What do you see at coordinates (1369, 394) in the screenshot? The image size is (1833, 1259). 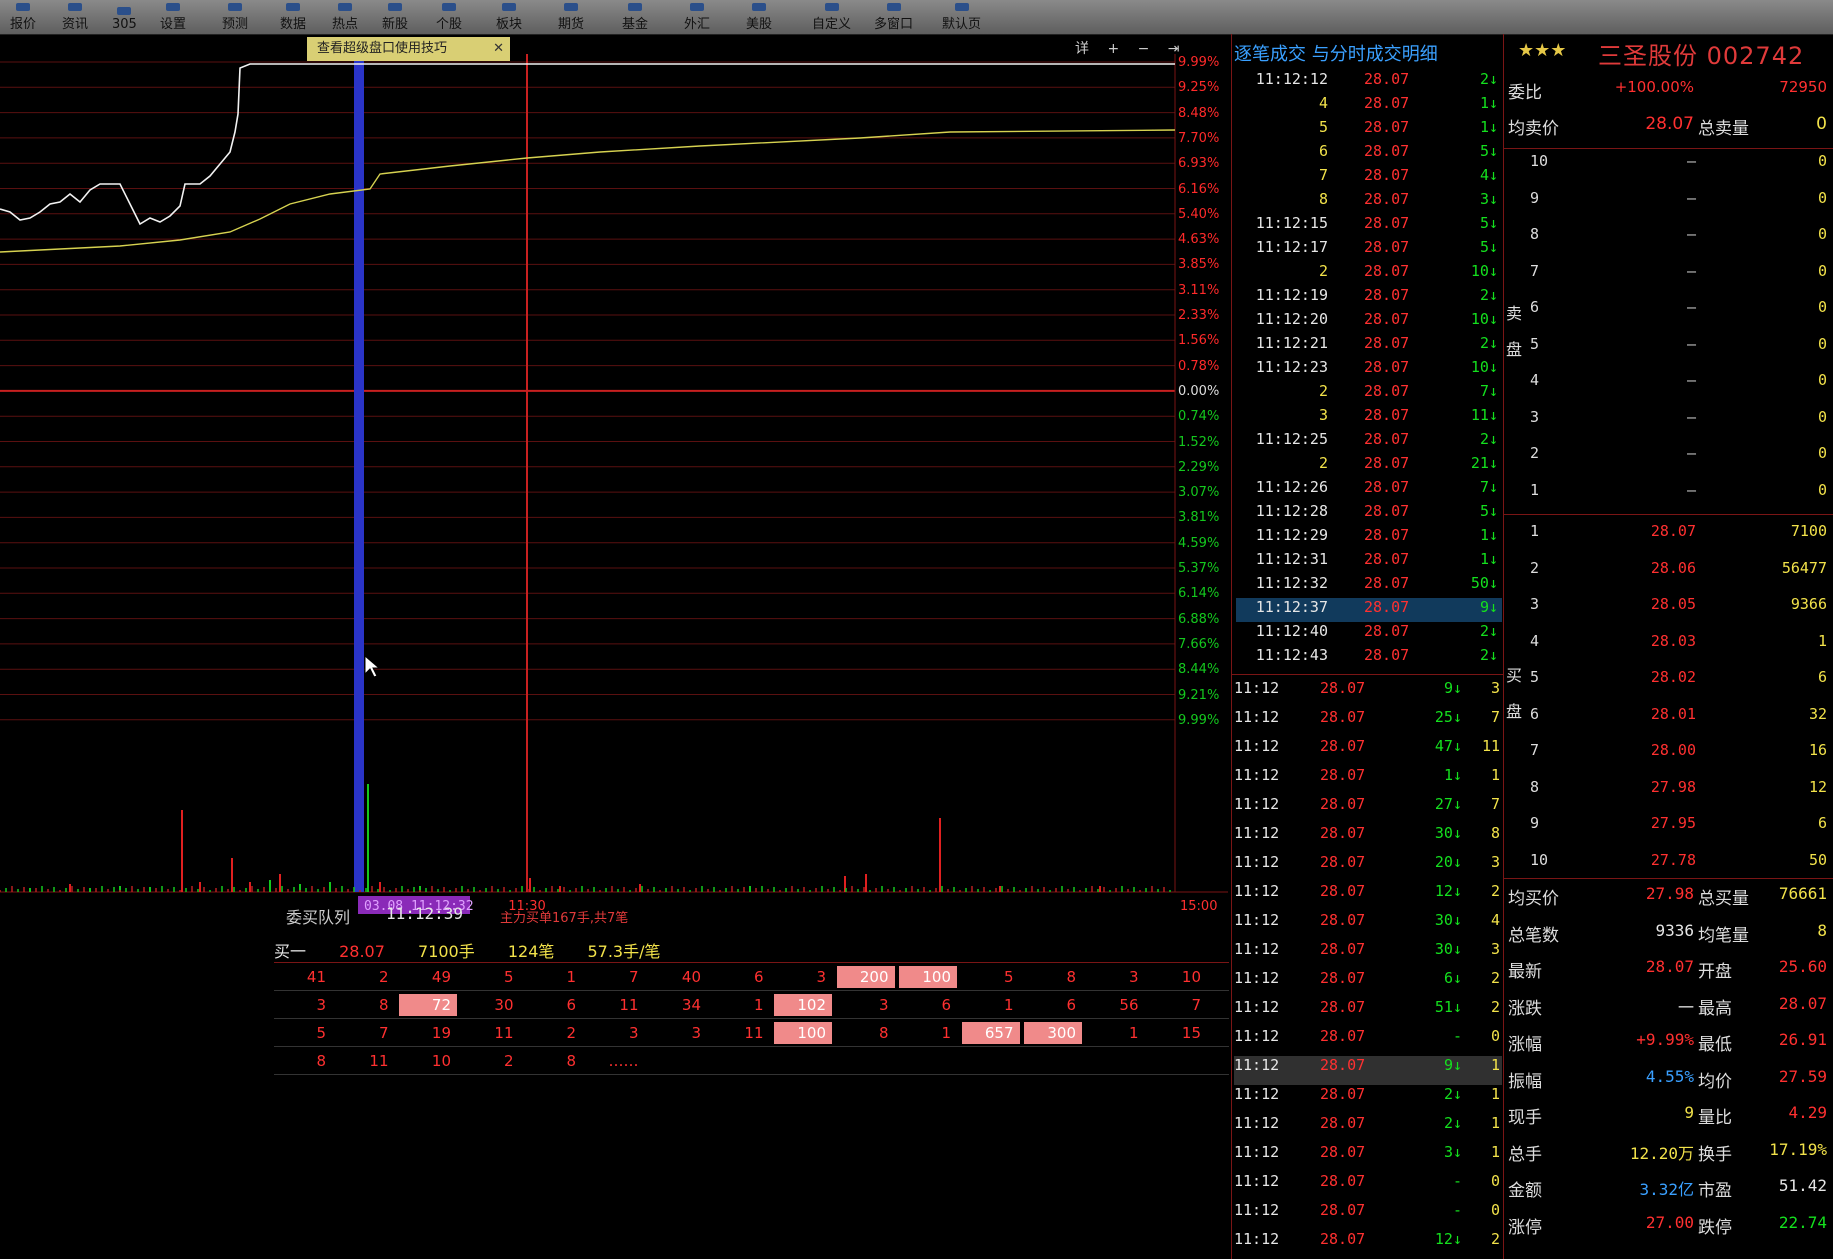 I see `tick-row: 2 28.07 7↓` at bounding box center [1369, 394].